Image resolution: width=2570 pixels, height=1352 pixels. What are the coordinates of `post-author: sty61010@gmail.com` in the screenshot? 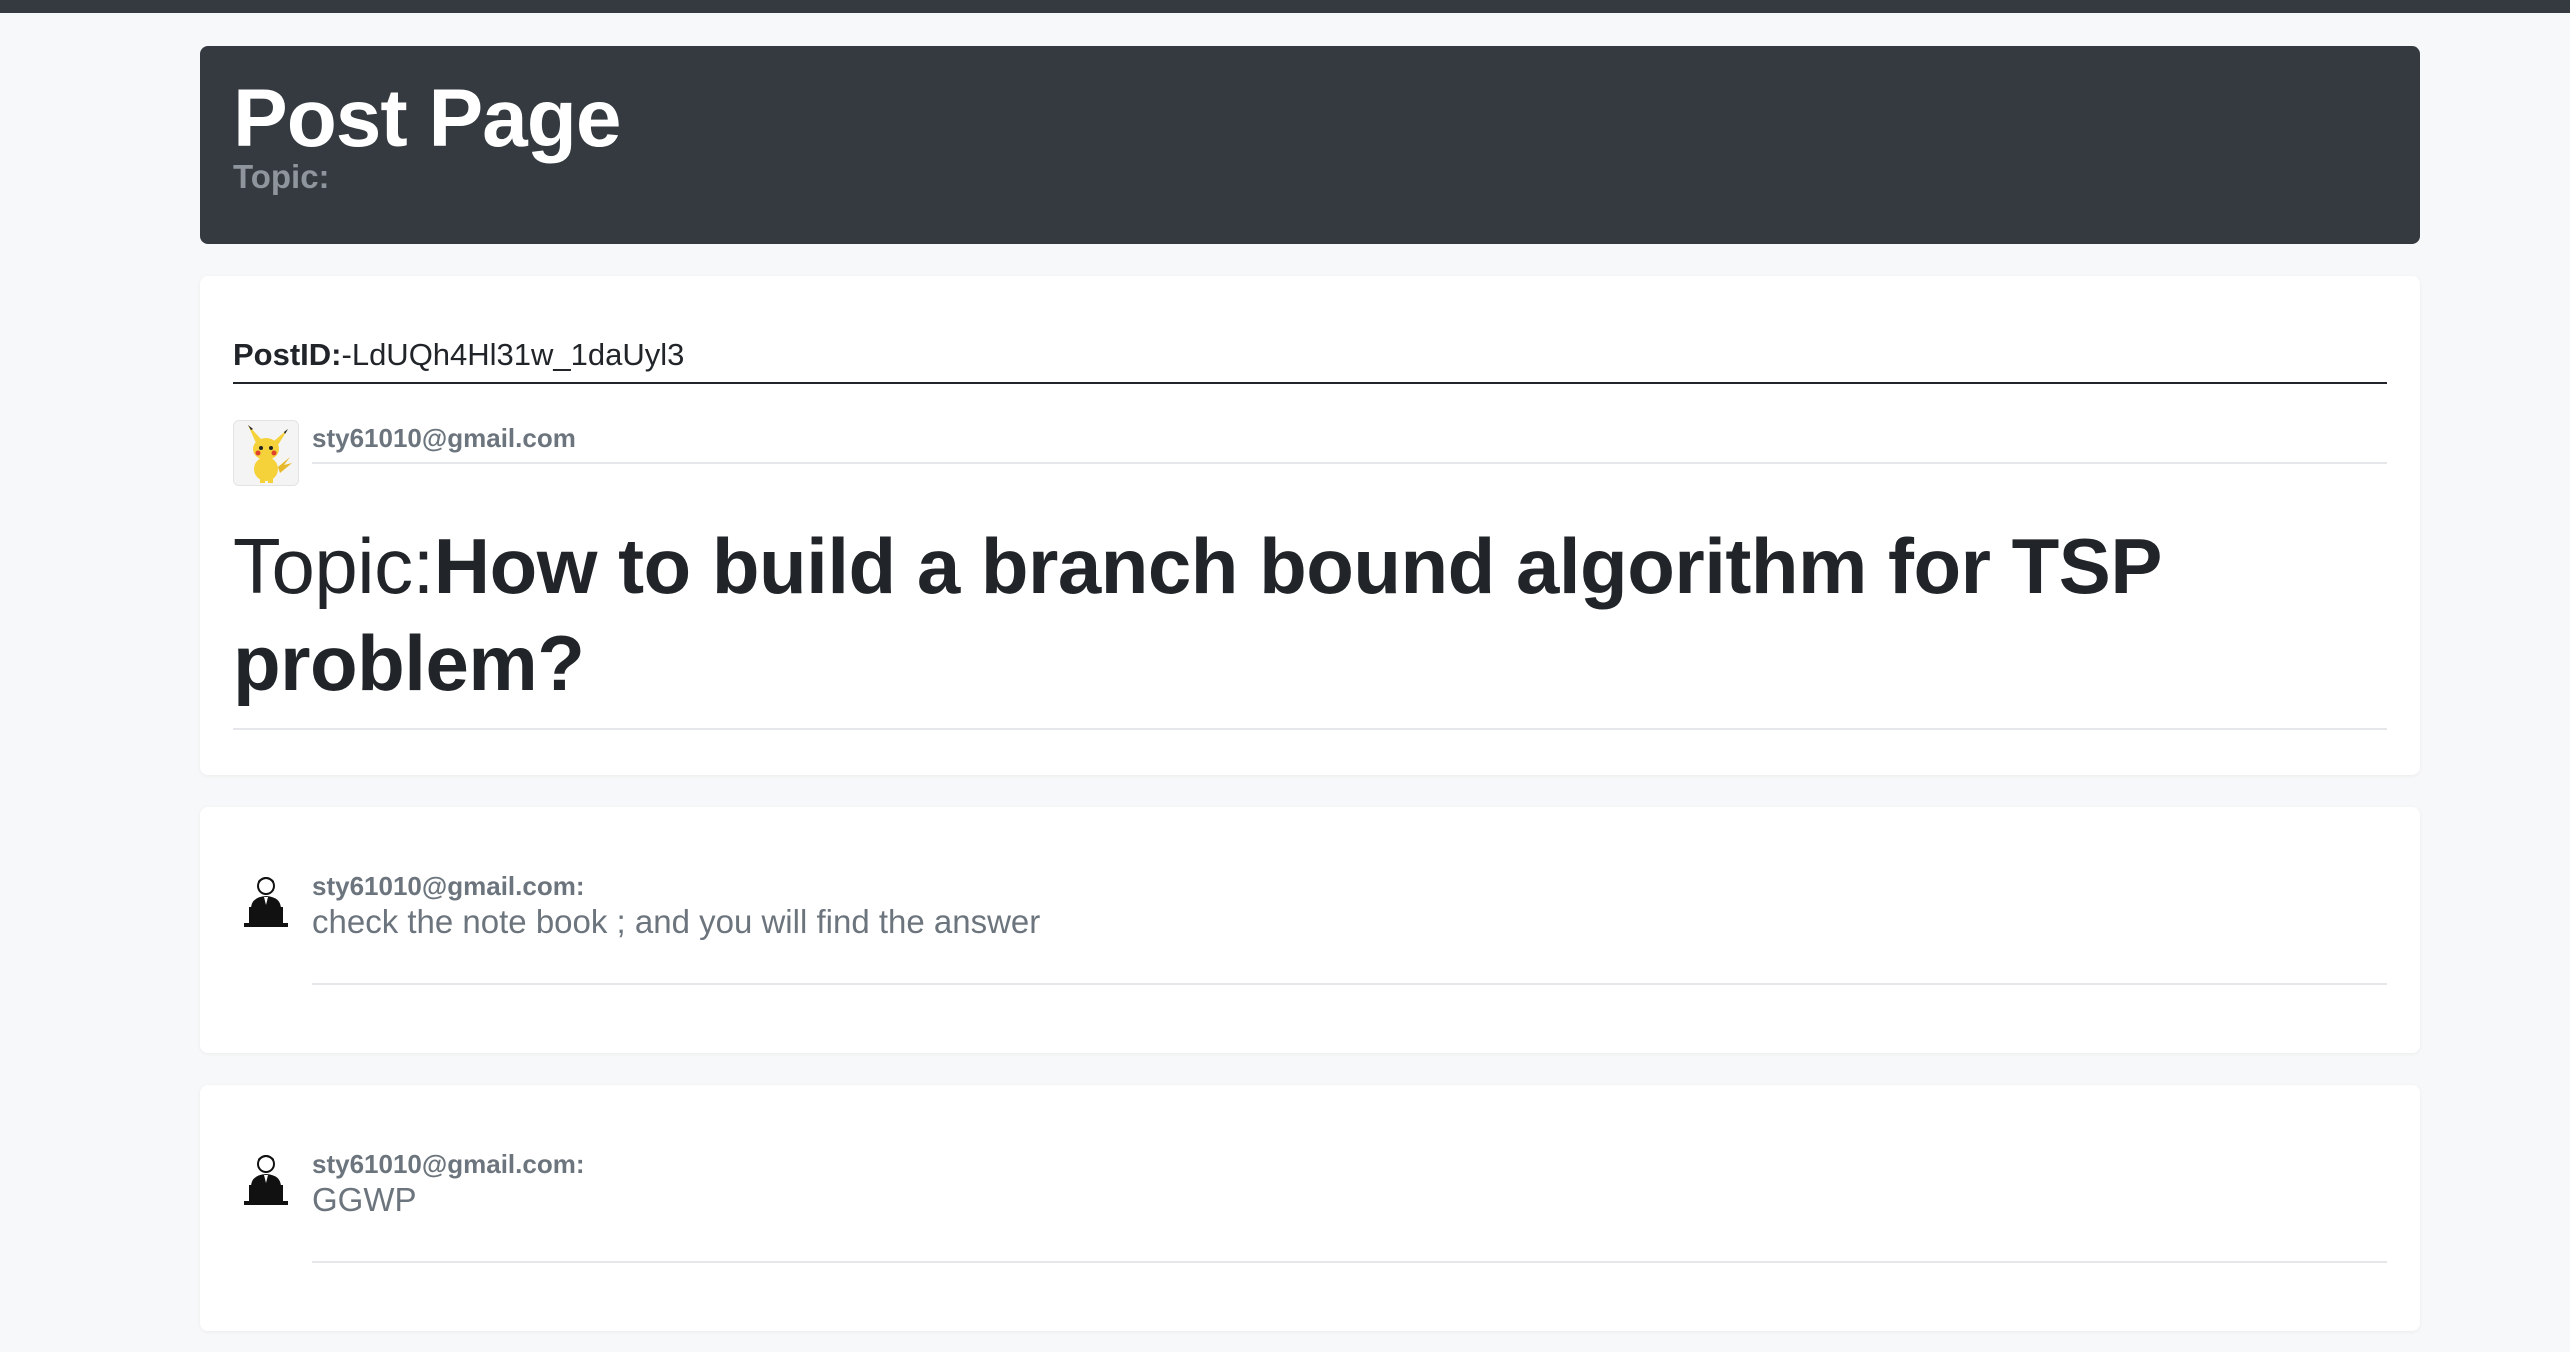 It's located at (1349, 441).